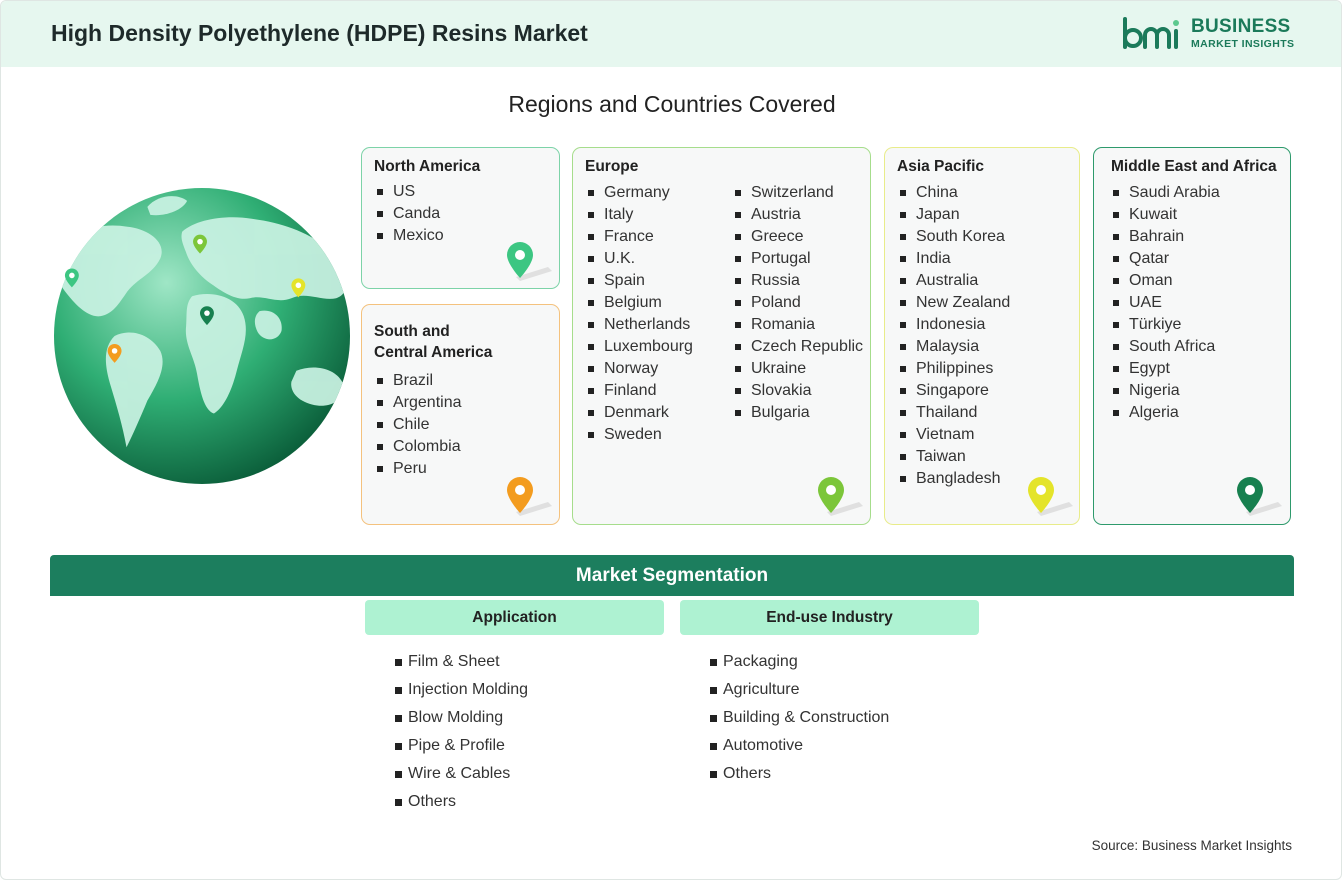 The image size is (1342, 880). Describe the element at coordinates (1166, 215) in the screenshot. I see `list-item: Kuwait` at that location.